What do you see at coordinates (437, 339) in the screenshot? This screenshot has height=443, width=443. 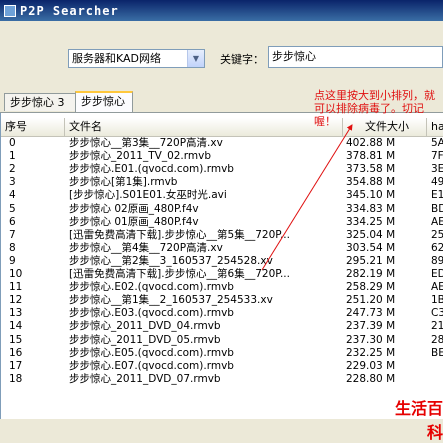 I see `row-hash: 28` at bounding box center [437, 339].